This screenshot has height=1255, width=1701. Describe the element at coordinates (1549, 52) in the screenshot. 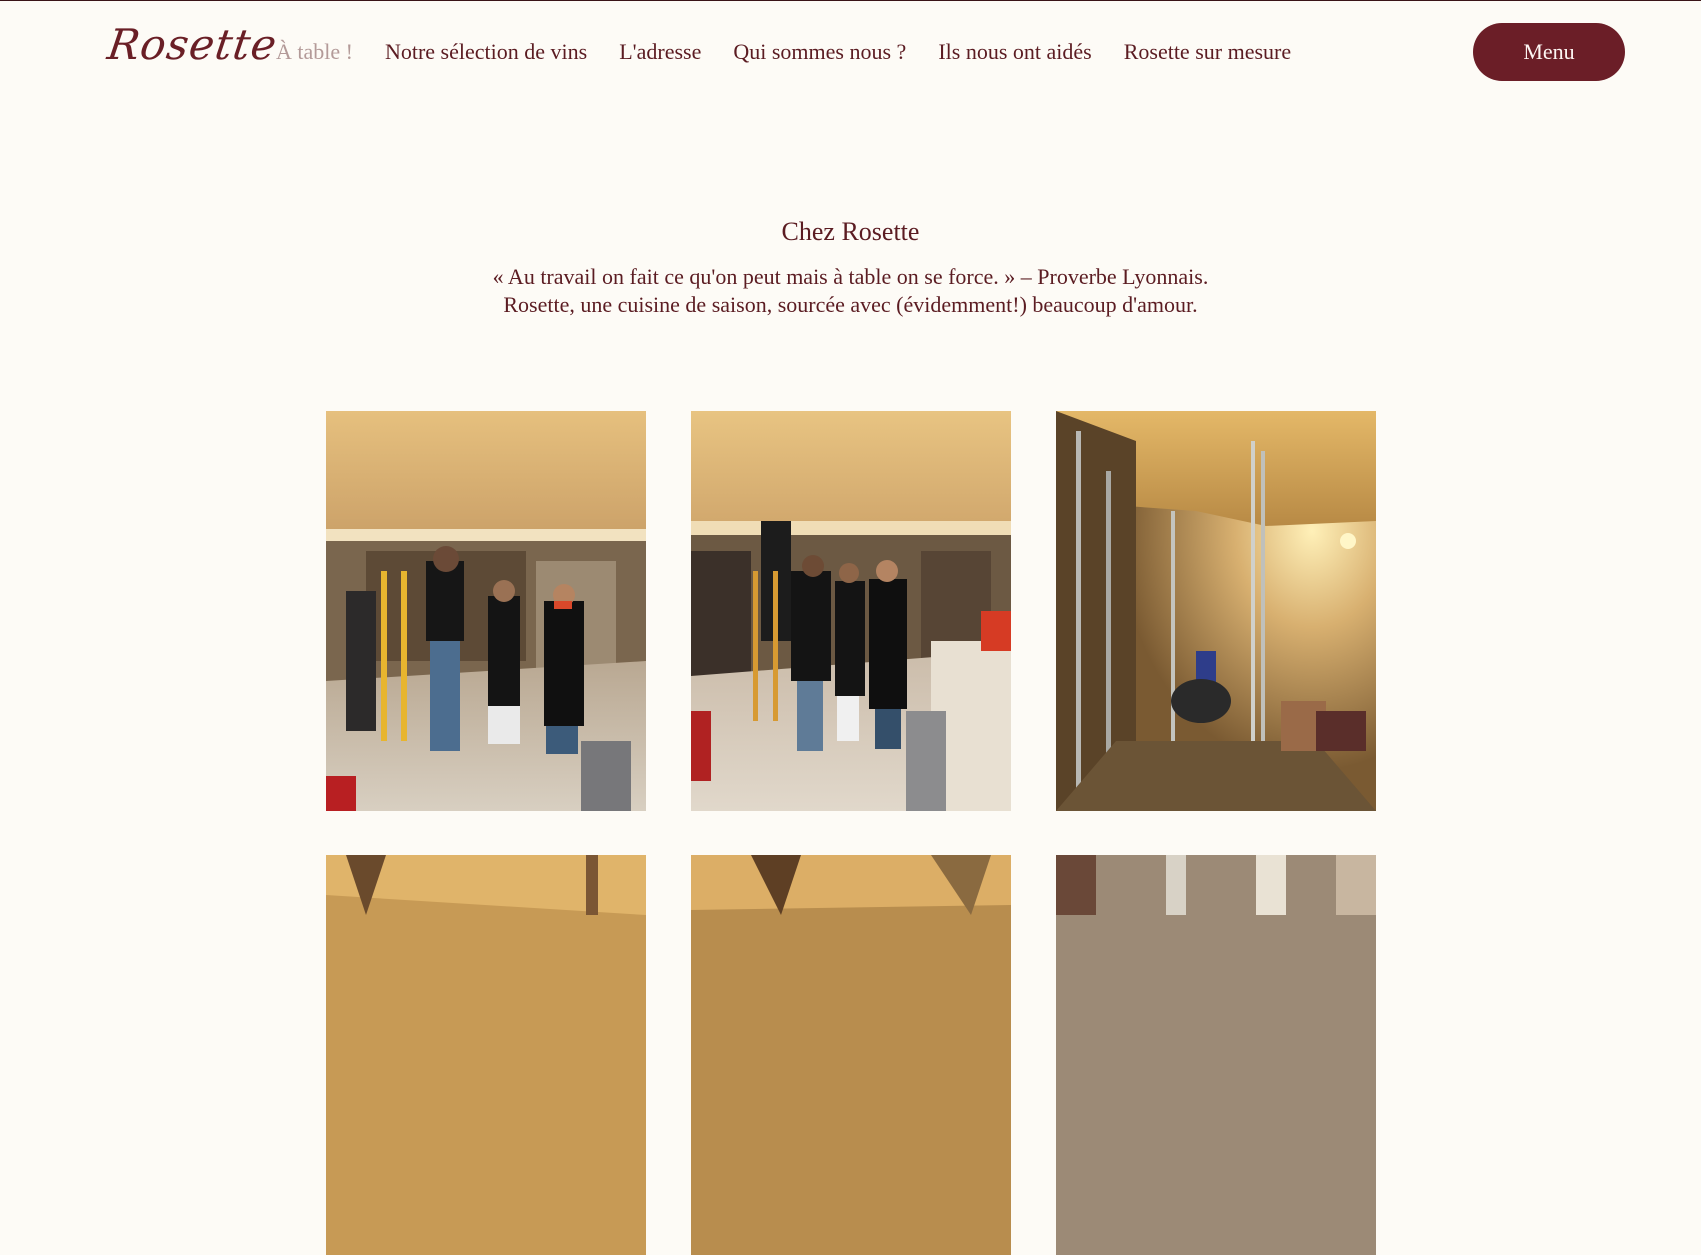

I see `menu-button: Menu` at that location.